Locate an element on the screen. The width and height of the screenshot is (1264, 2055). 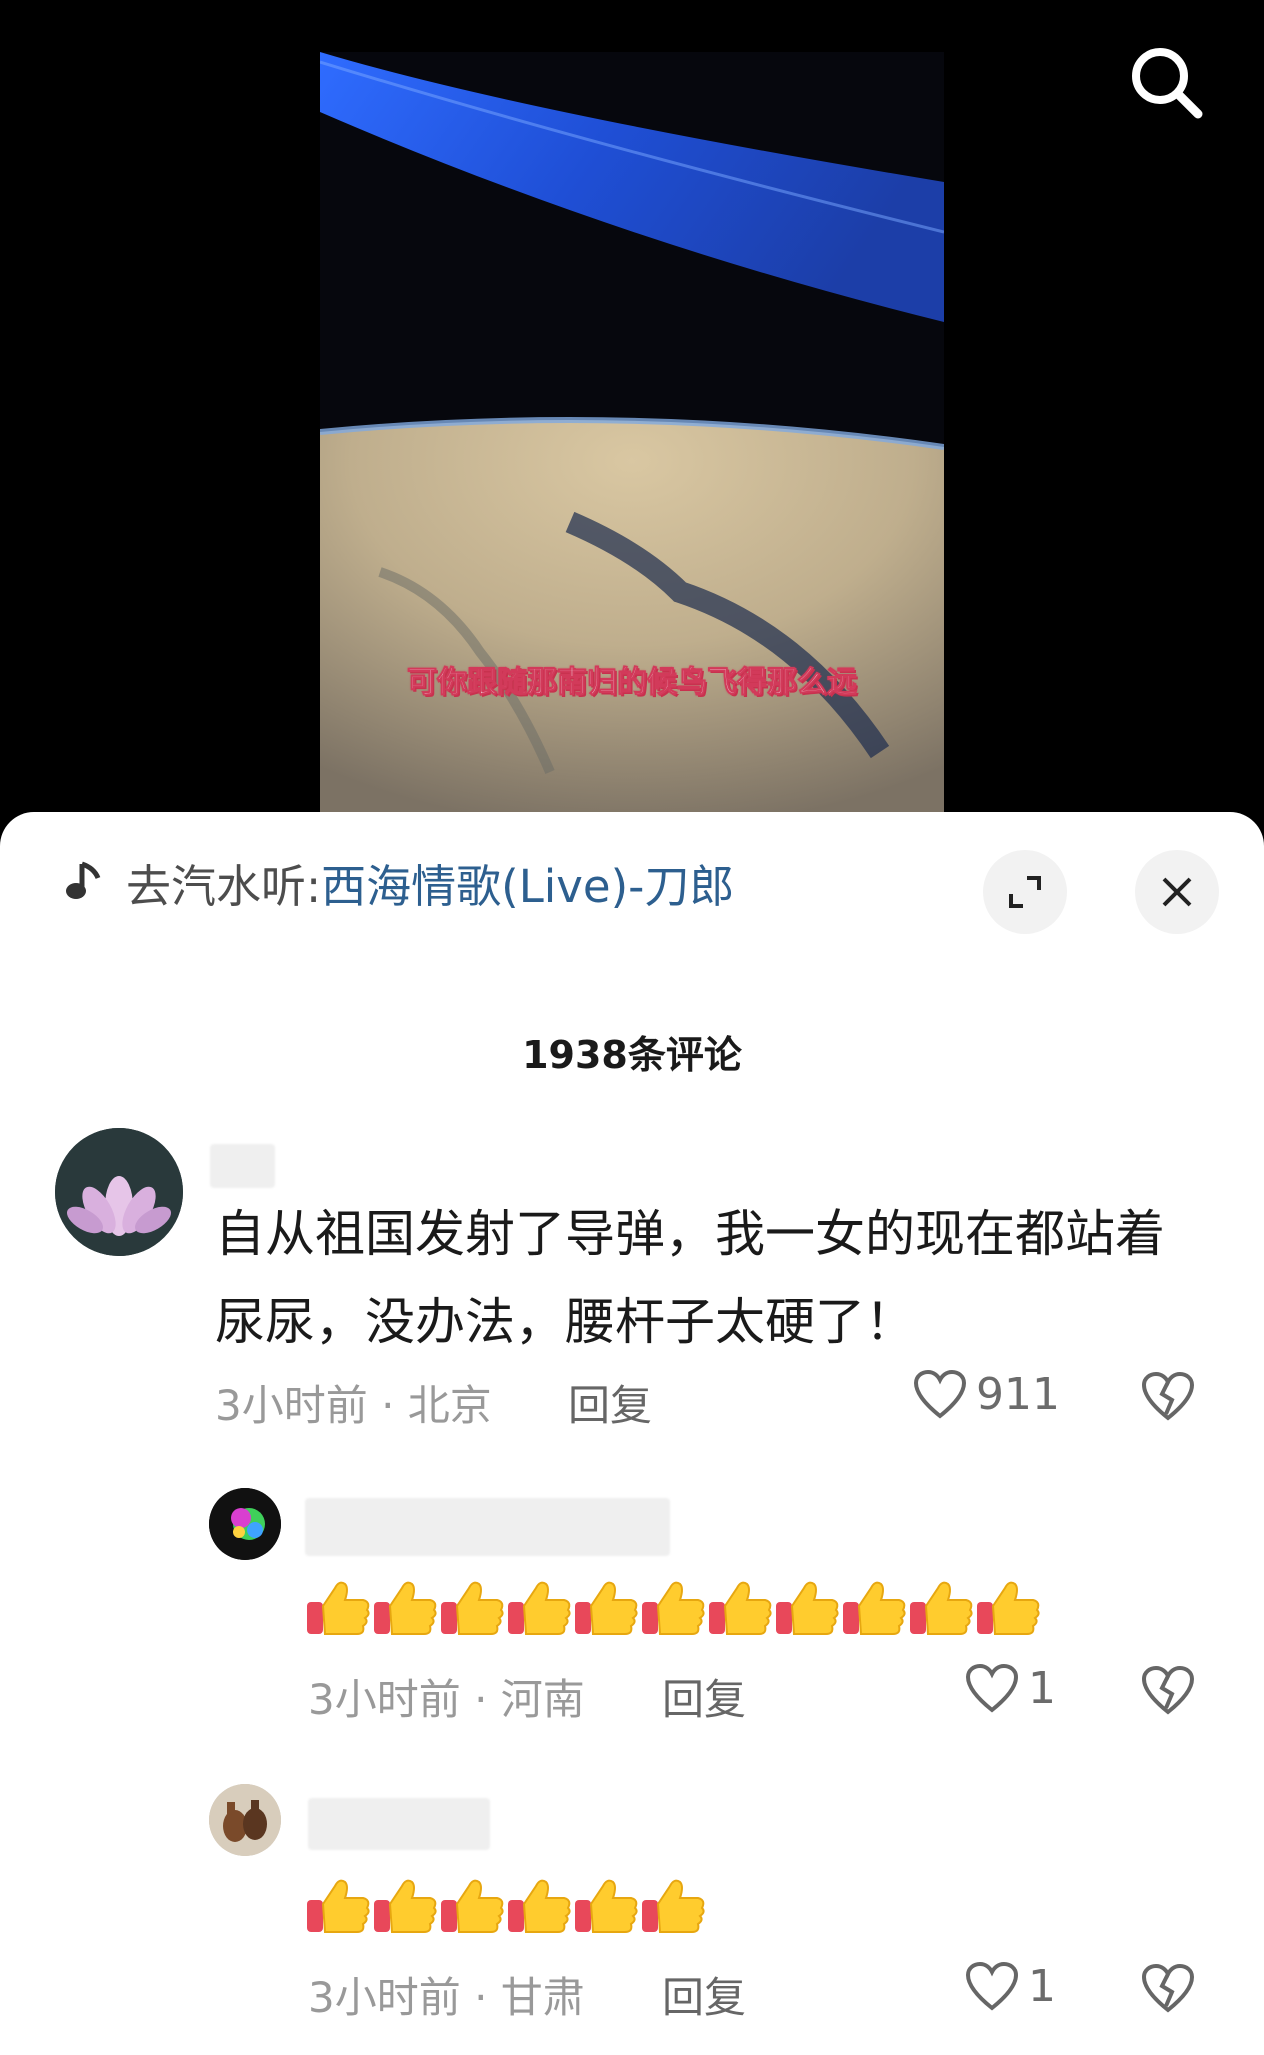
comment-meta: 3小时前 · 甘肃 is located at coordinates (446, 1997).